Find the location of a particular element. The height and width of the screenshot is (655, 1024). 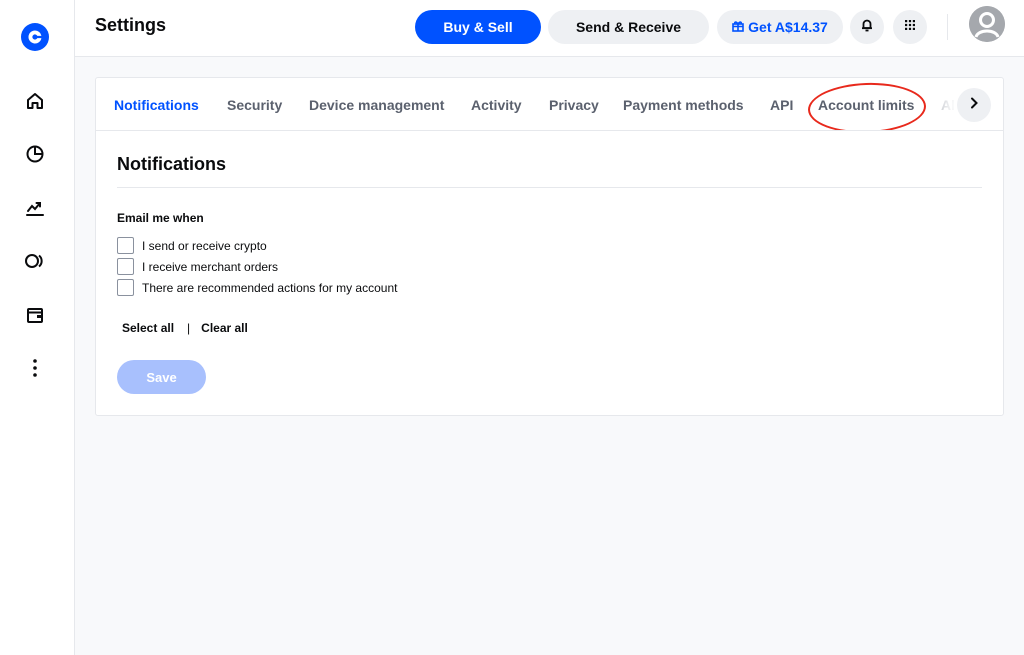

tab-security: Security is located at coordinates (254, 105).